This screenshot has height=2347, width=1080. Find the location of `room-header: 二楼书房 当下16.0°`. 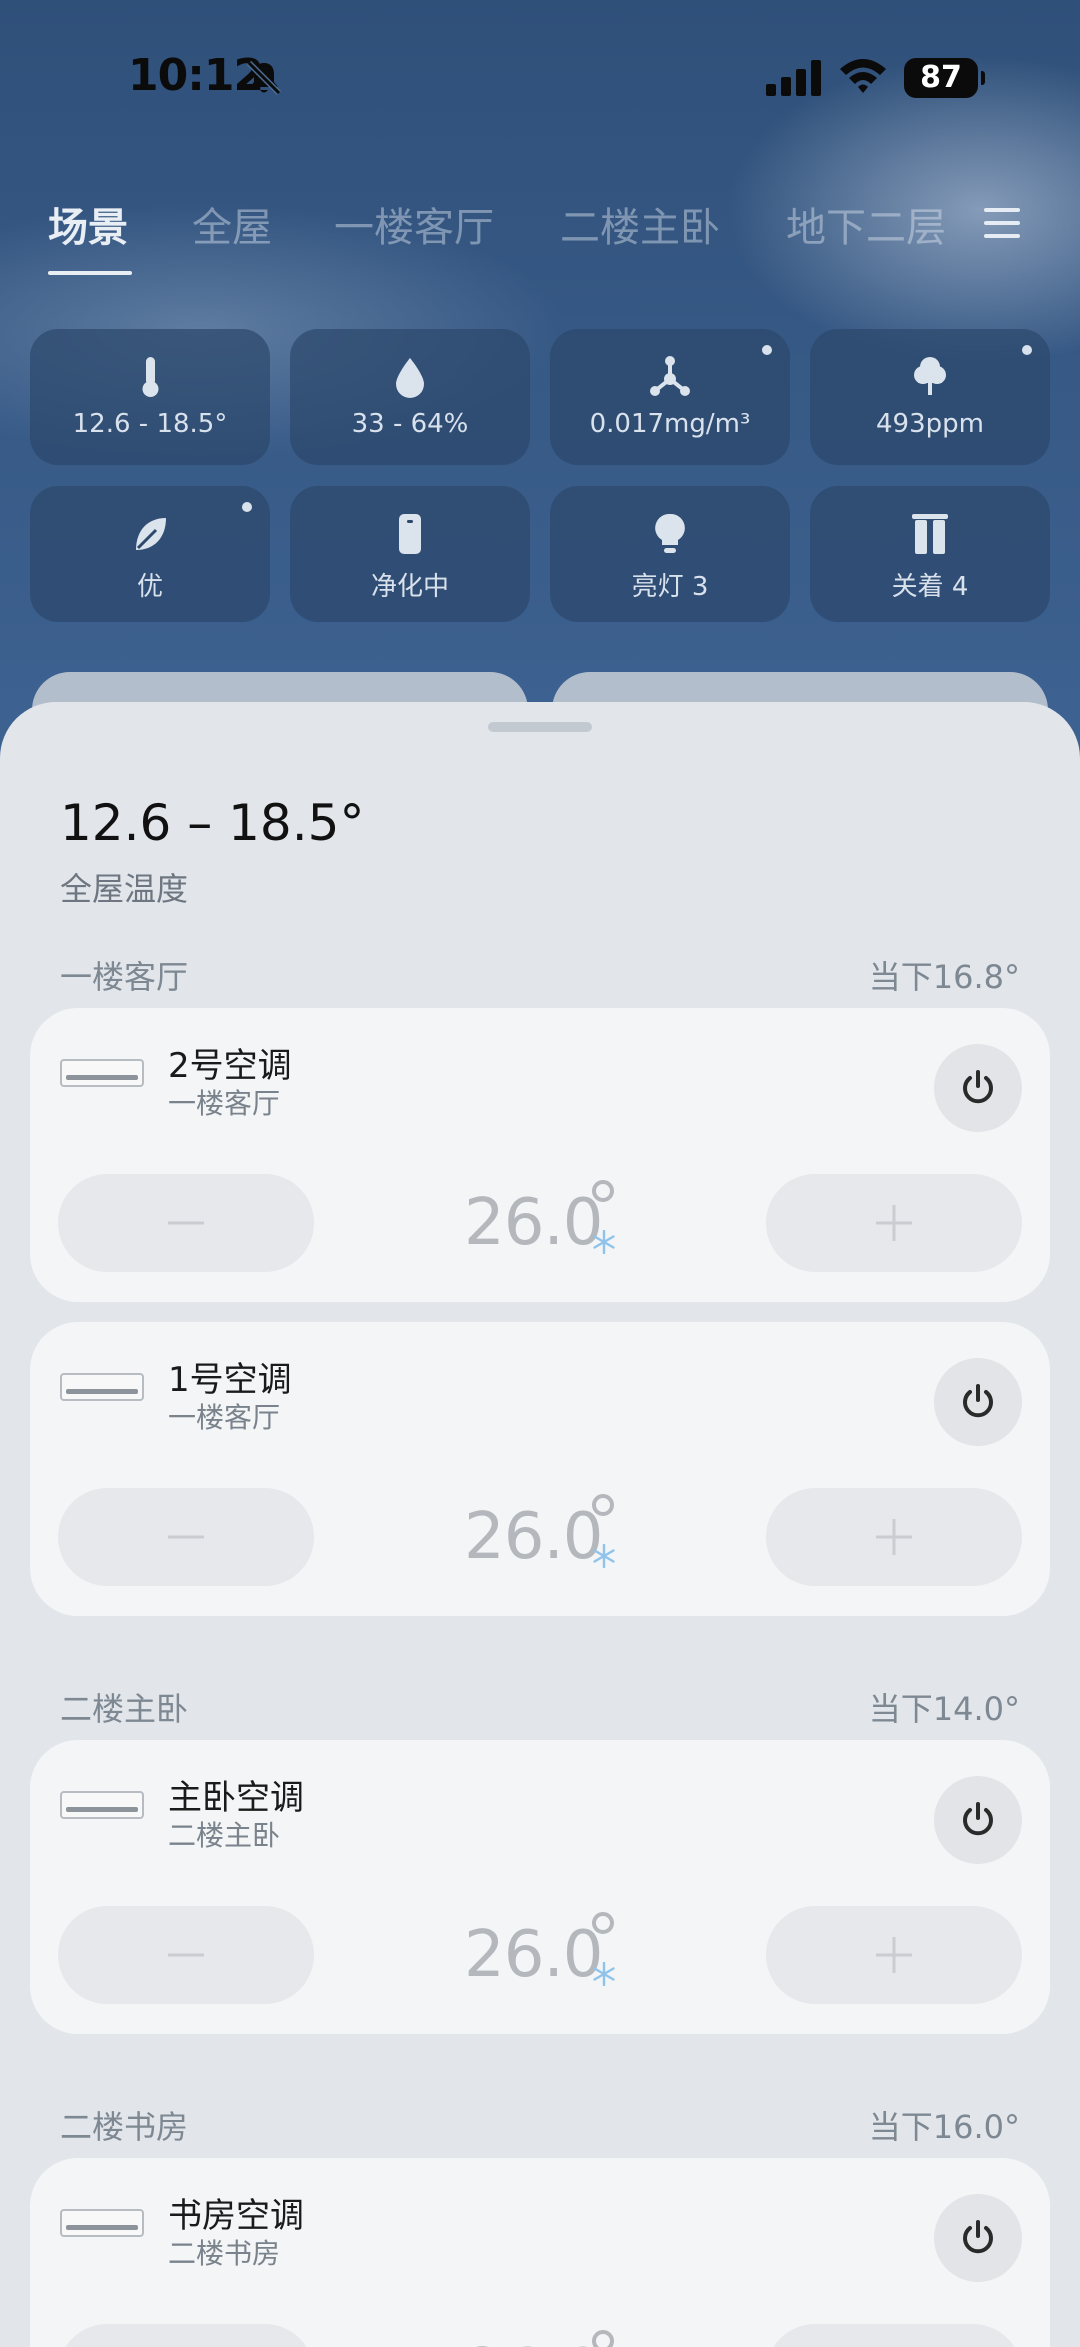

room-header: 二楼书房 当下16.0° is located at coordinates (540, 2124).